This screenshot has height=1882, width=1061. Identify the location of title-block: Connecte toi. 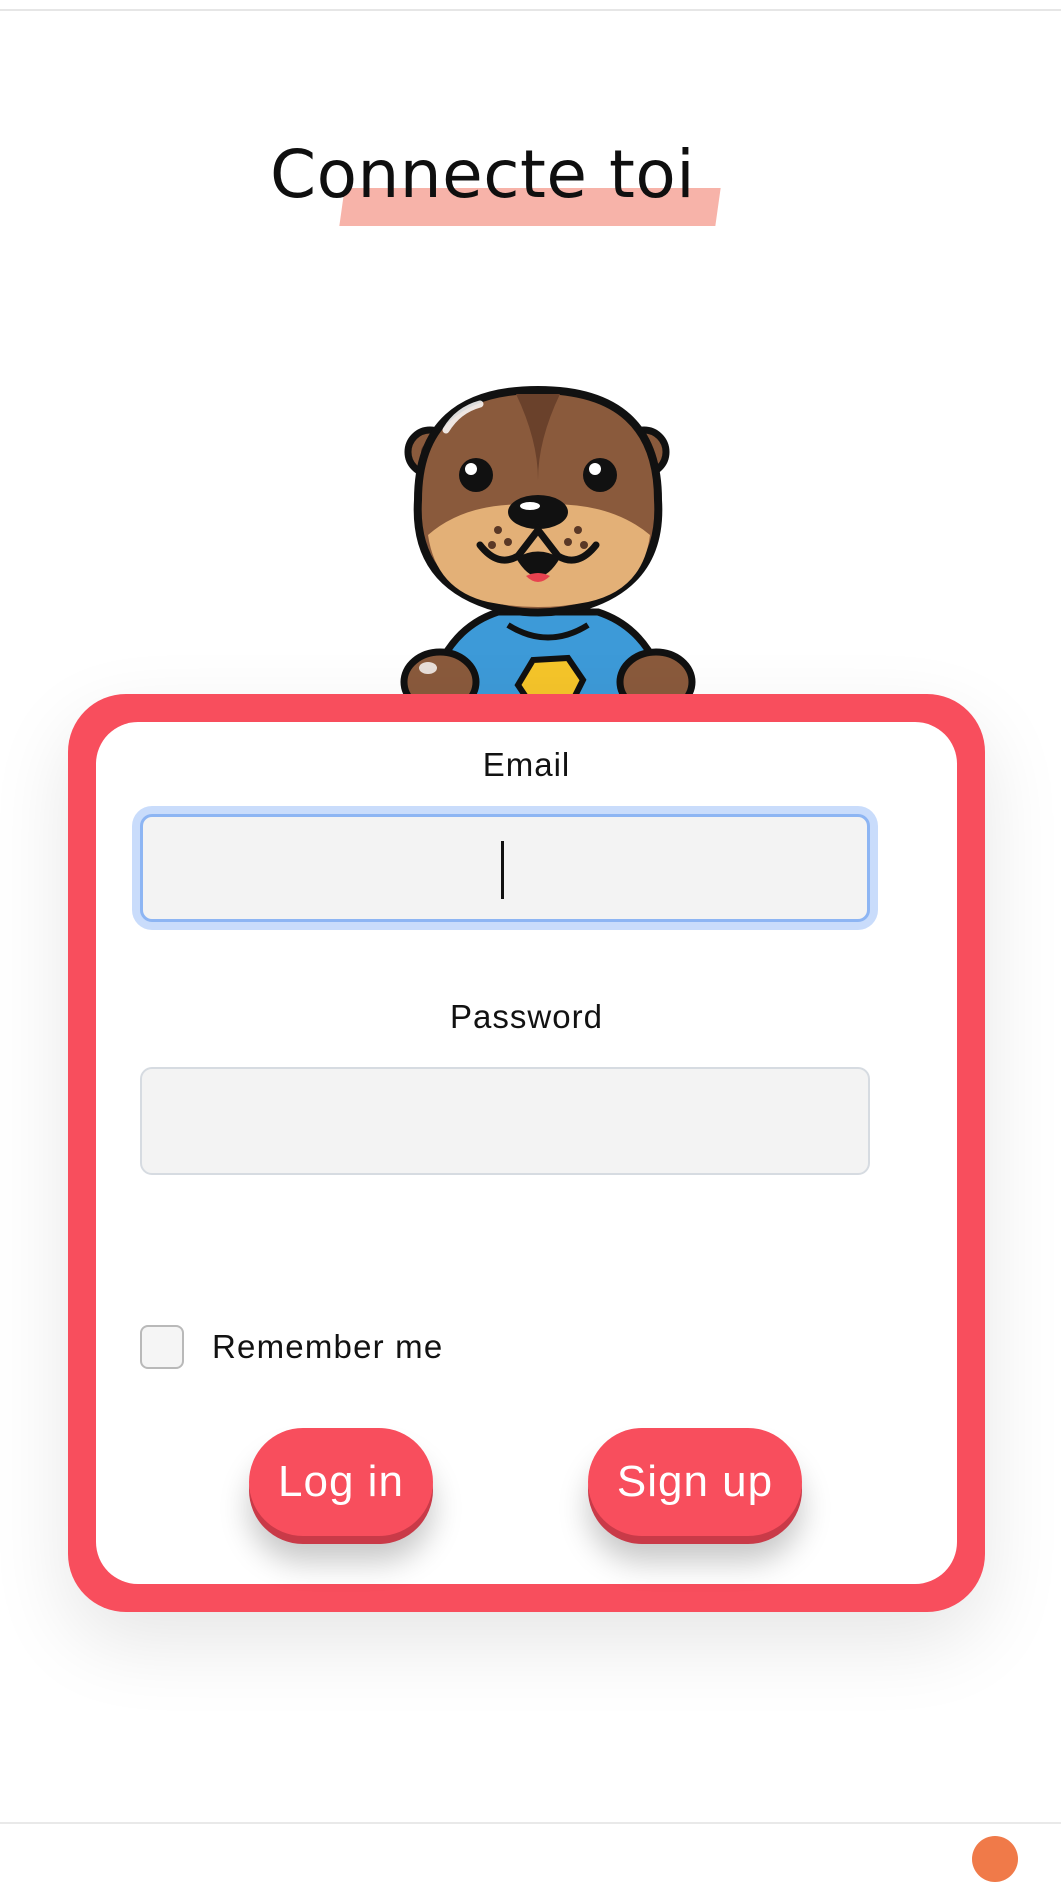
(510, 185).